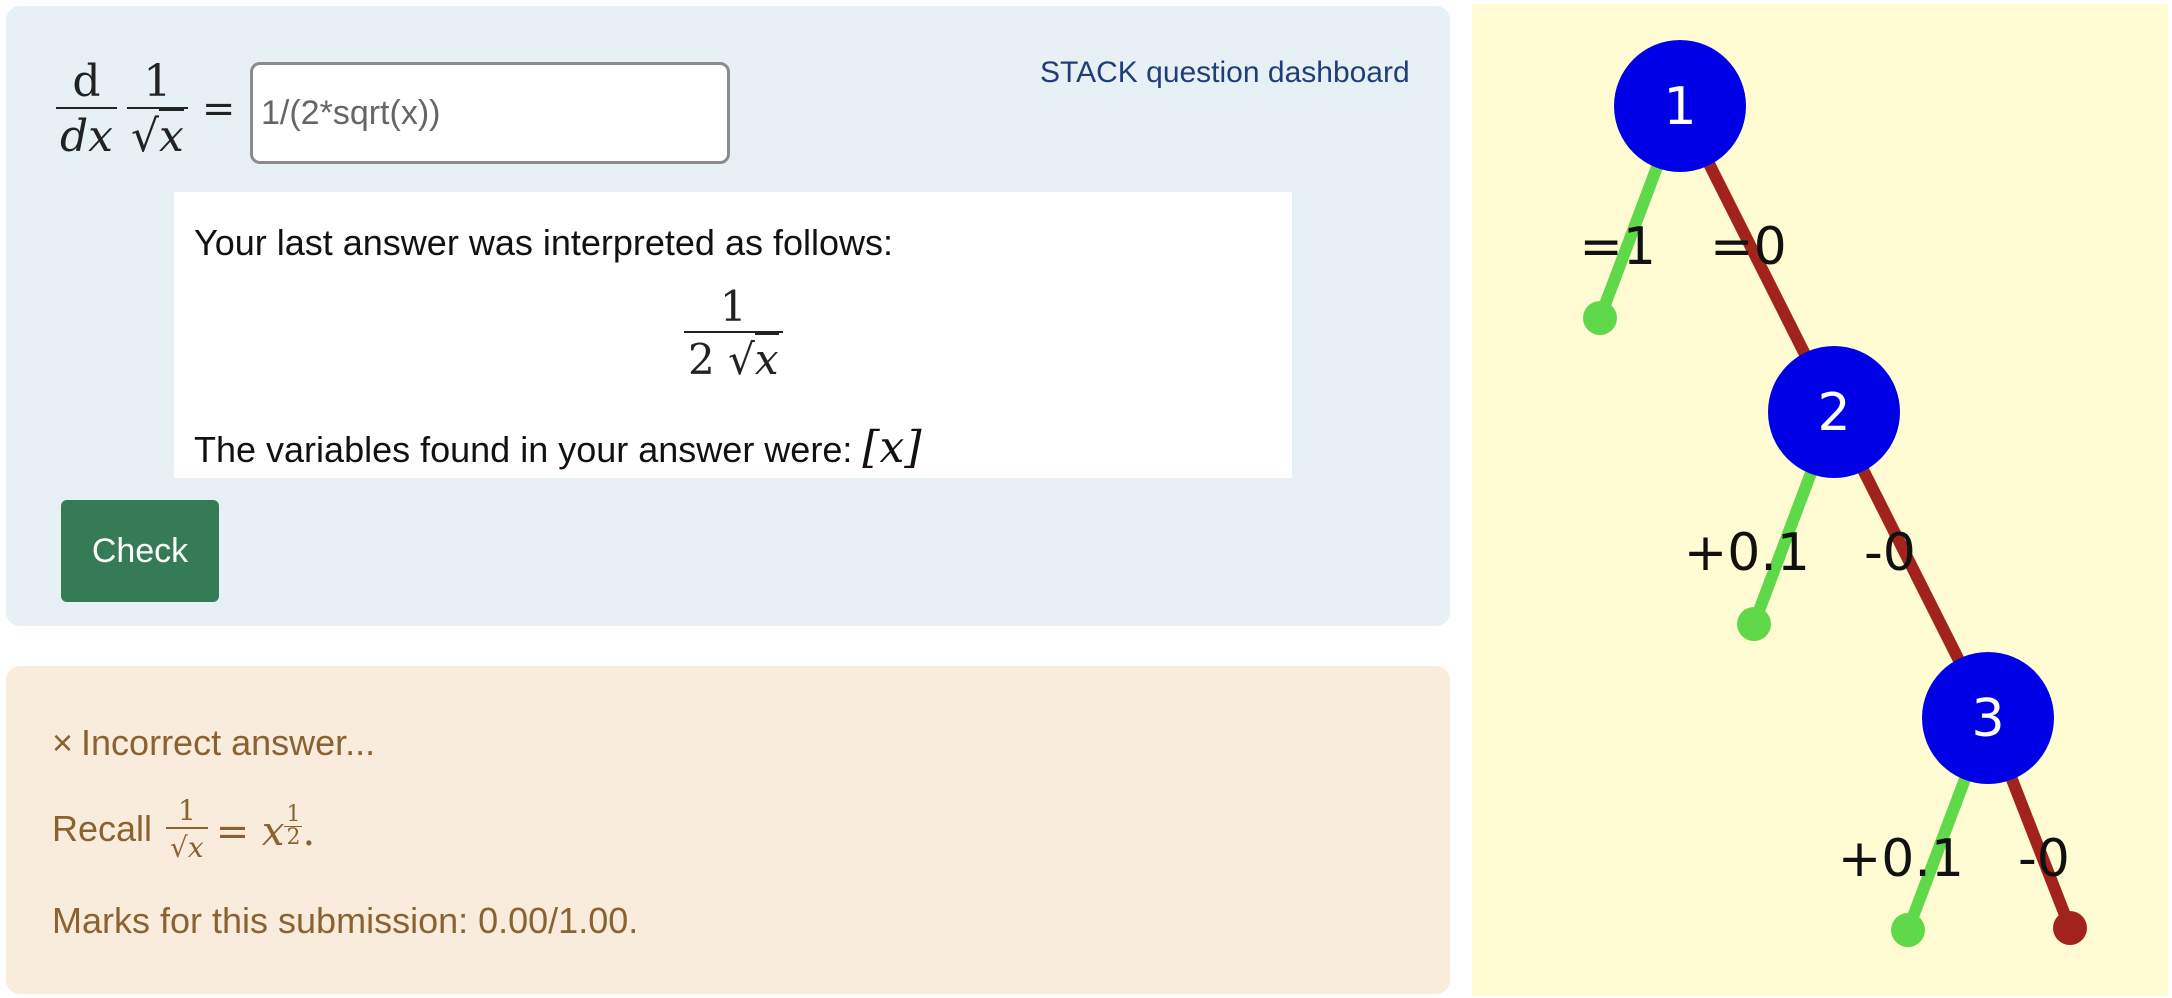 Image resolution: width=2172 pixels, height=998 pixels. I want to click on variables-label: The variables found in your answer were:, so click(523, 449).